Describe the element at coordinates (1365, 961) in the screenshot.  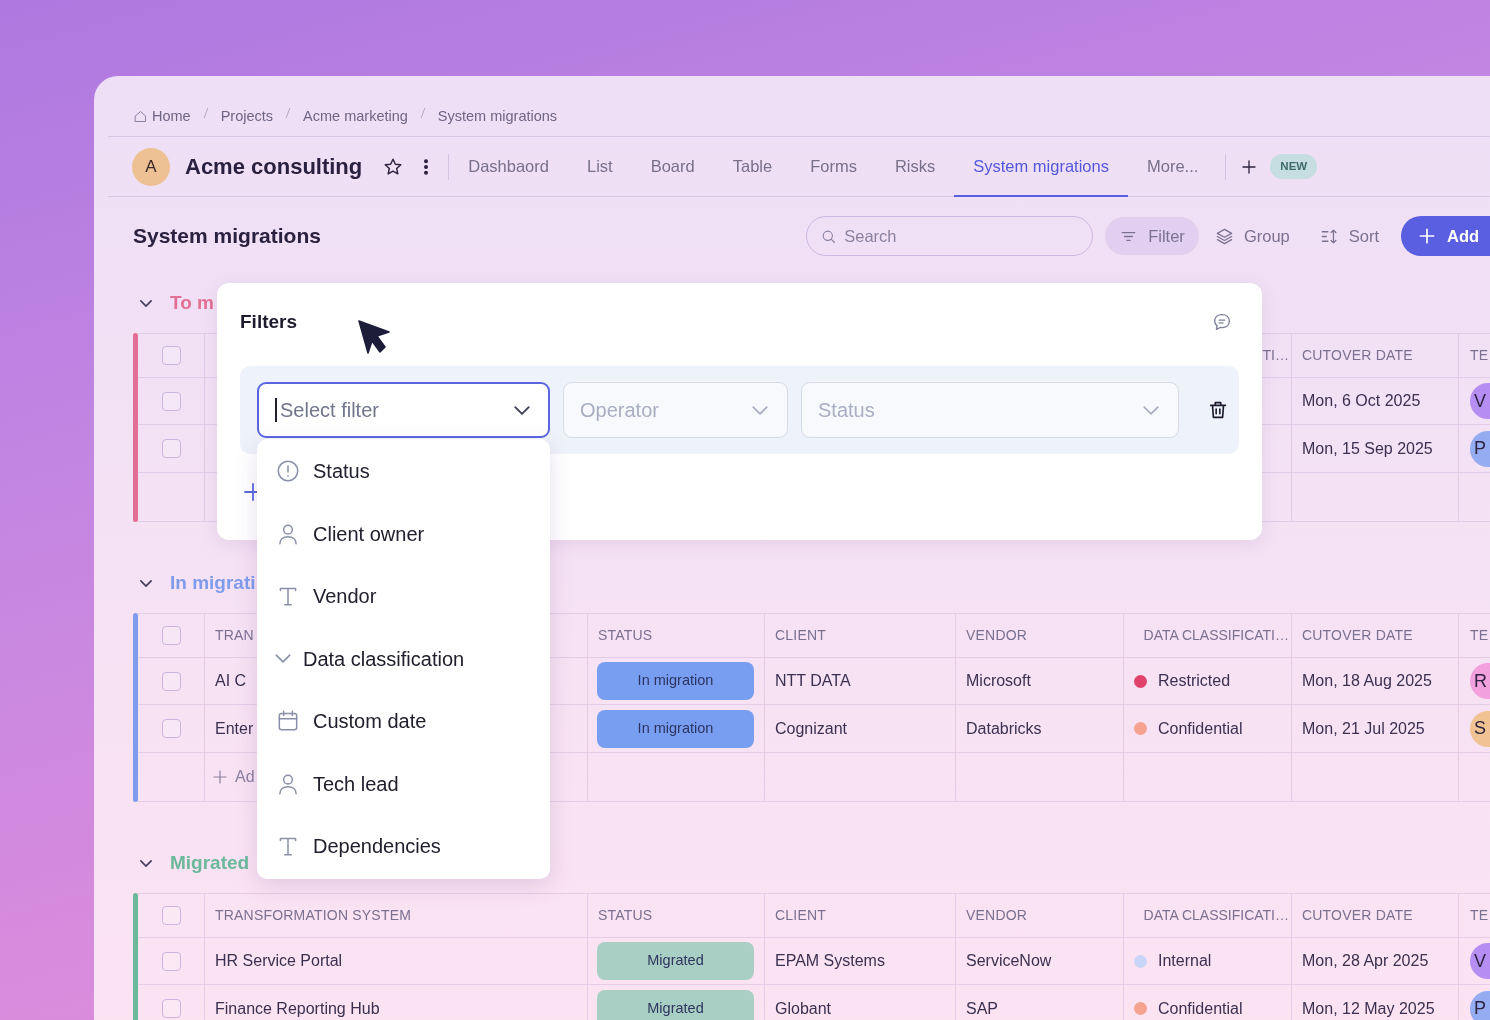
I see `cutover-date: Mon, 28 Apr 2025` at that location.